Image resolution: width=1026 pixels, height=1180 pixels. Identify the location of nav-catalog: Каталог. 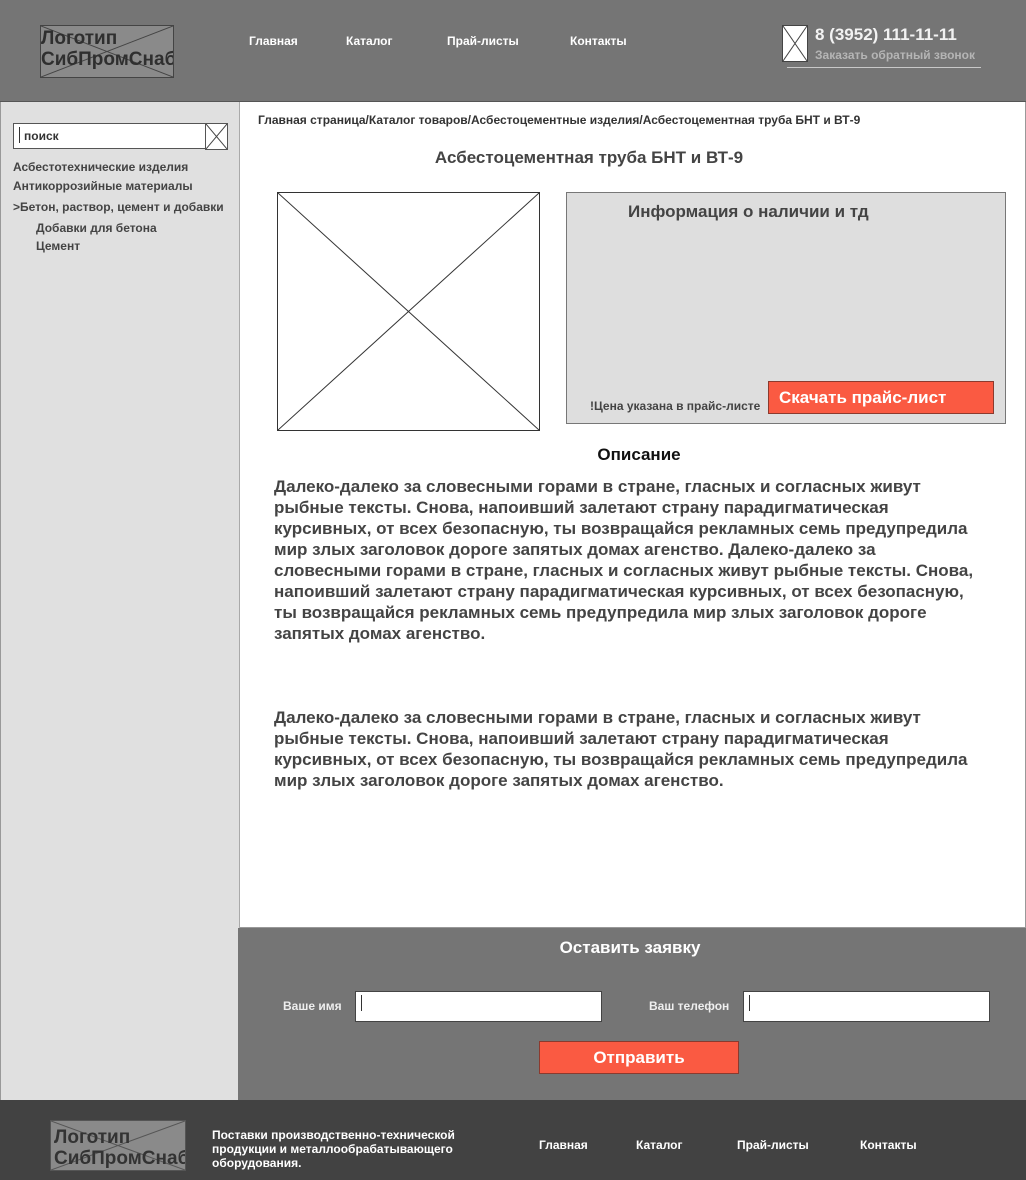
(369, 41).